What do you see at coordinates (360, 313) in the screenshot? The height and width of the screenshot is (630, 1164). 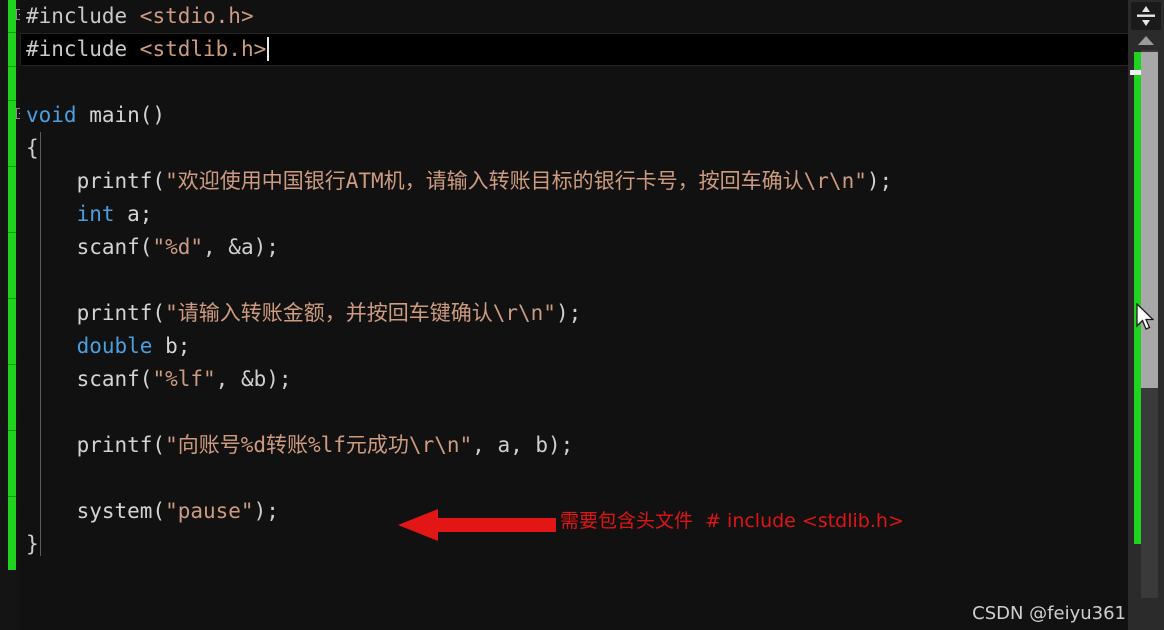 I see `code-token: "请输入转账金额，并按回车键确认\r\n"` at bounding box center [360, 313].